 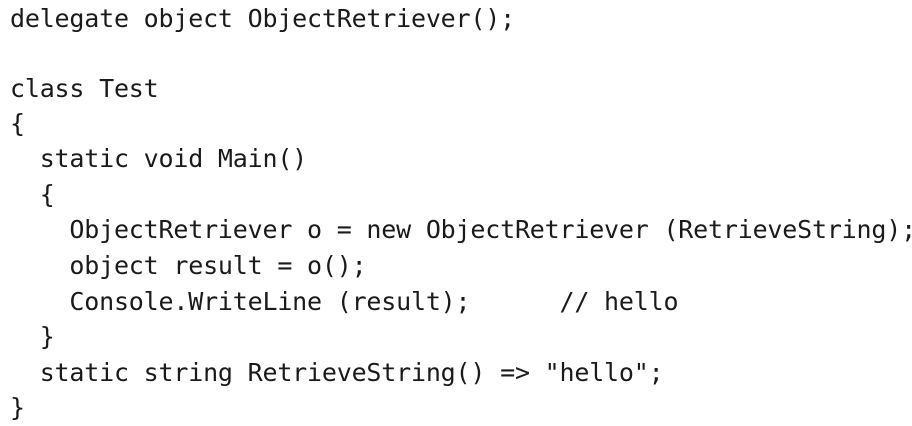 I want to click on code-line-6: {, so click(x=32, y=194).